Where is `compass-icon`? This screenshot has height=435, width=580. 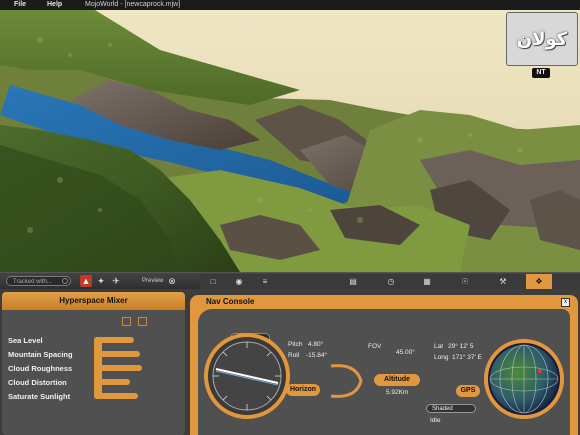 compass-icon is located at coordinates (247, 376).